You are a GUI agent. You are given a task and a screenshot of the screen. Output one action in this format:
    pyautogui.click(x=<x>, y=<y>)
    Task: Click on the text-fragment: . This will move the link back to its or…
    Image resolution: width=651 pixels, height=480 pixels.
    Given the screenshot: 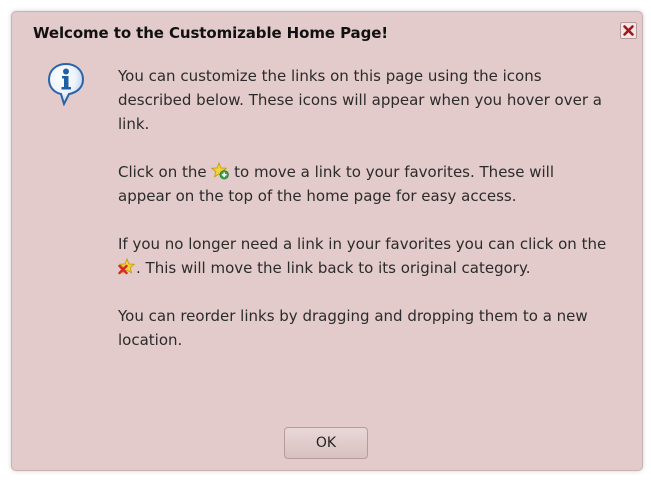 What is the action you would take?
    pyautogui.click(x=333, y=268)
    